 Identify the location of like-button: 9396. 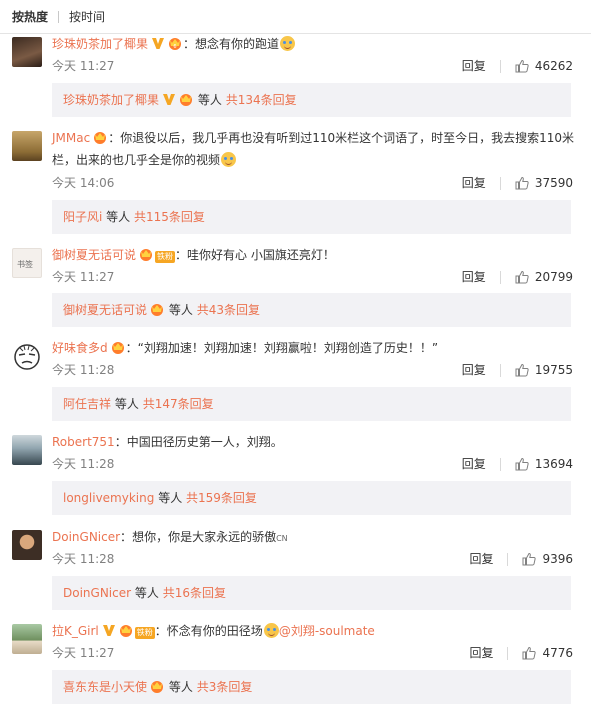
(547, 559).